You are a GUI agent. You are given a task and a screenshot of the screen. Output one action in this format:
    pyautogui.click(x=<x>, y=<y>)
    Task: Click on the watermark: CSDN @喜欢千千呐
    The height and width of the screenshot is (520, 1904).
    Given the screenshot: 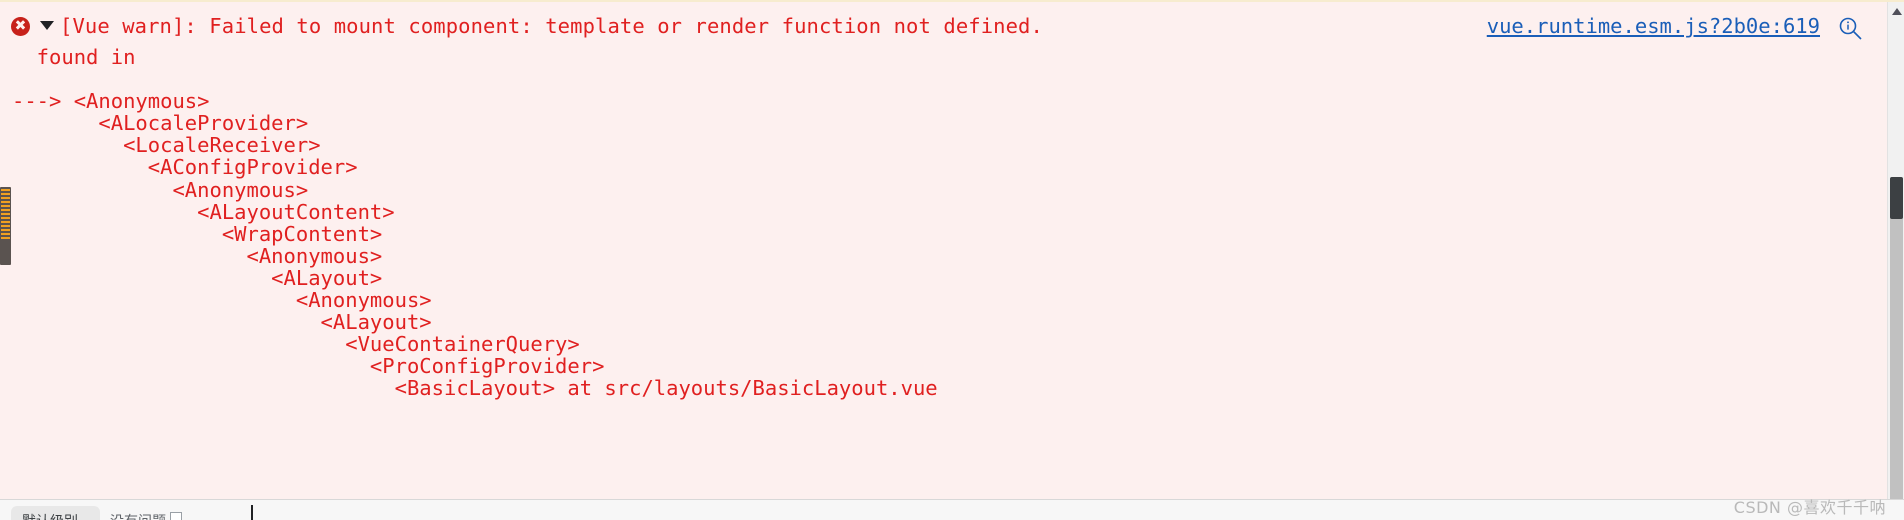 What is the action you would take?
    pyautogui.click(x=1809, y=507)
    